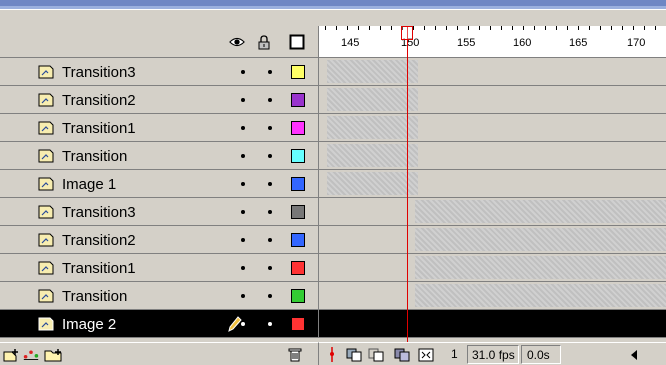 The width and height of the screenshot is (666, 365). Describe the element at coordinates (159, 184) in the screenshot. I see `layer-row: Image 1` at that location.